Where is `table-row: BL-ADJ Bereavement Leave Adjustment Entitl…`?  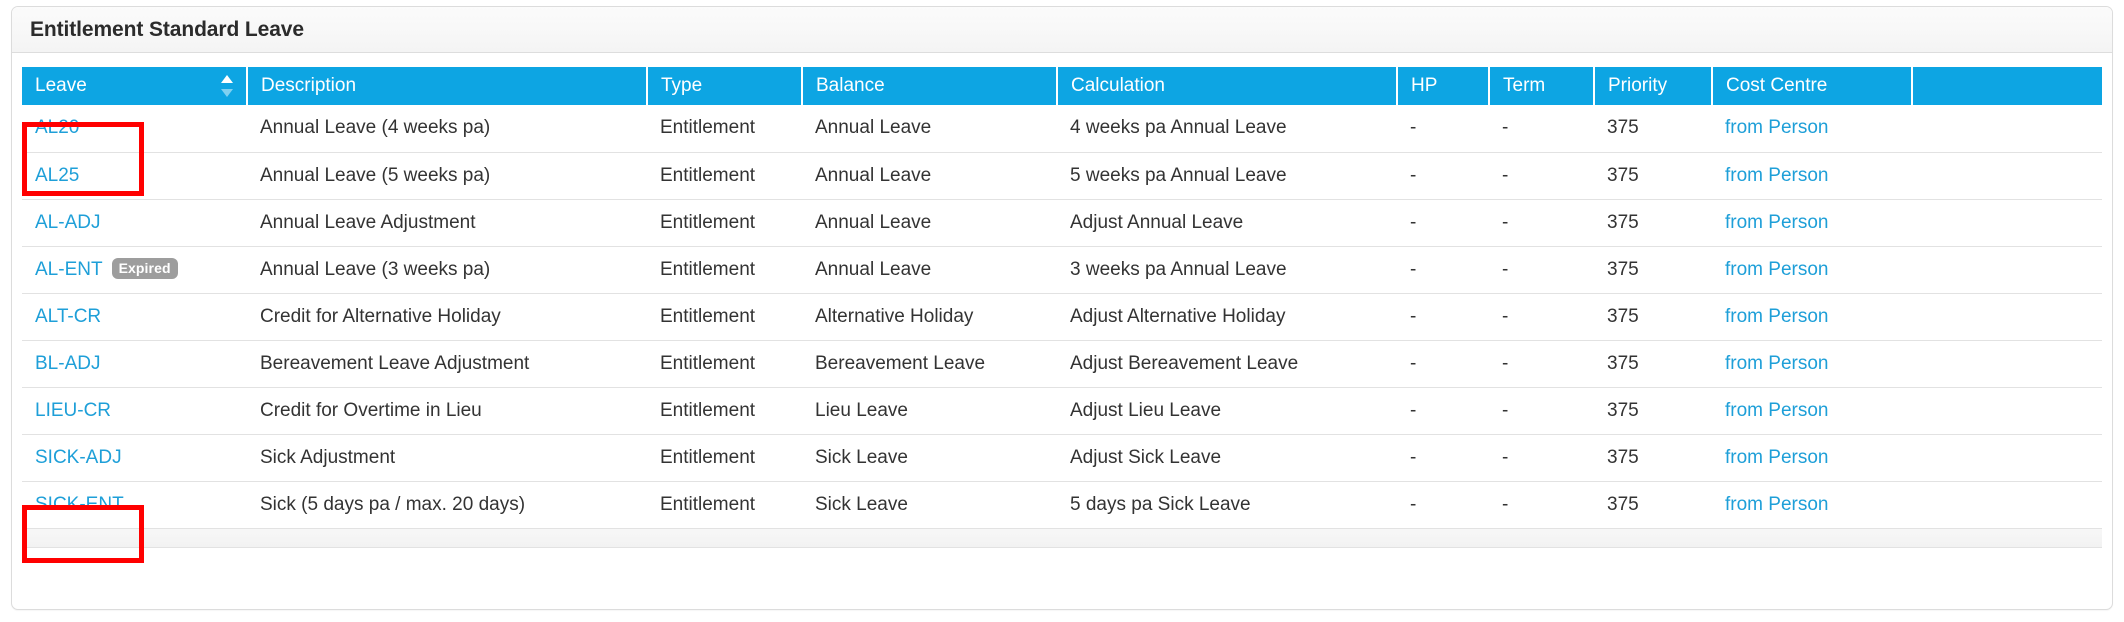 table-row: BL-ADJ Bereavement Leave Adjustment Entitl… is located at coordinates (1062, 364).